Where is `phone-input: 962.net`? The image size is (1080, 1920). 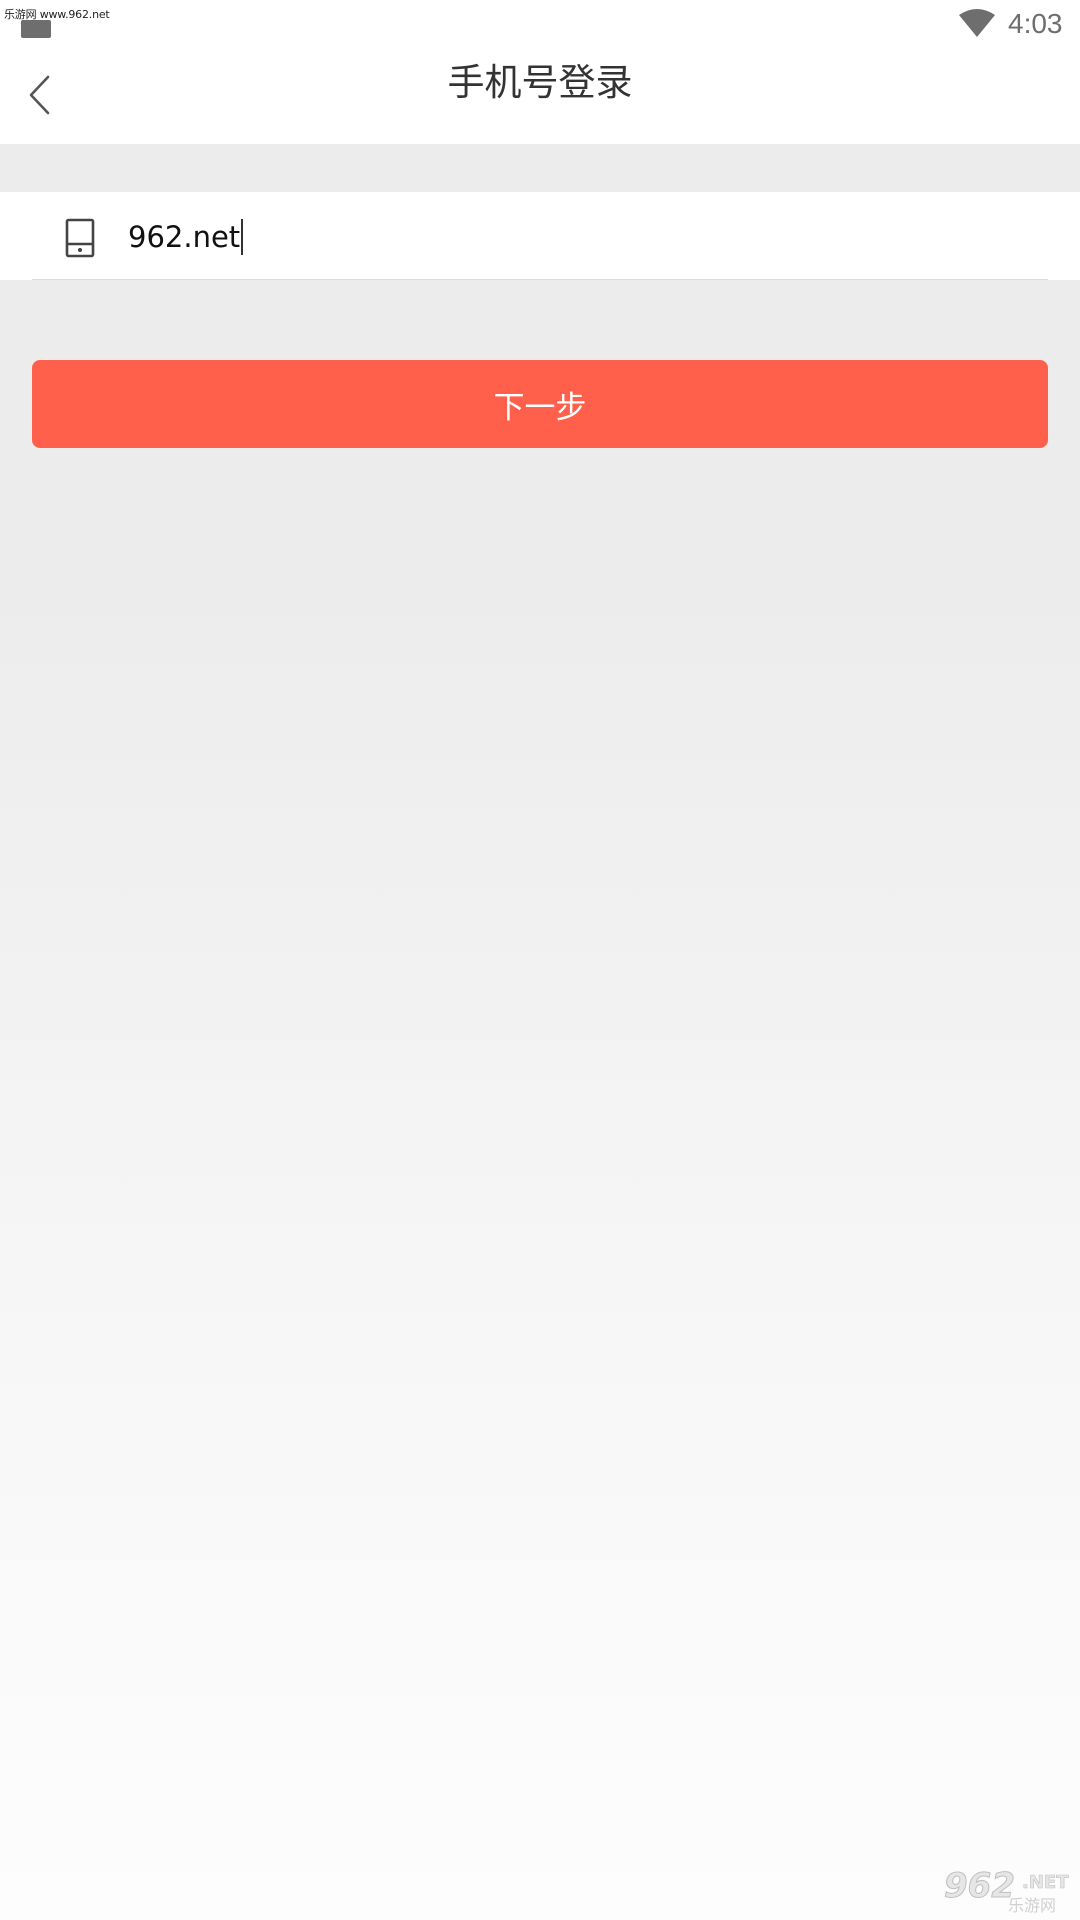
phone-input: 962.net is located at coordinates (186, 237).